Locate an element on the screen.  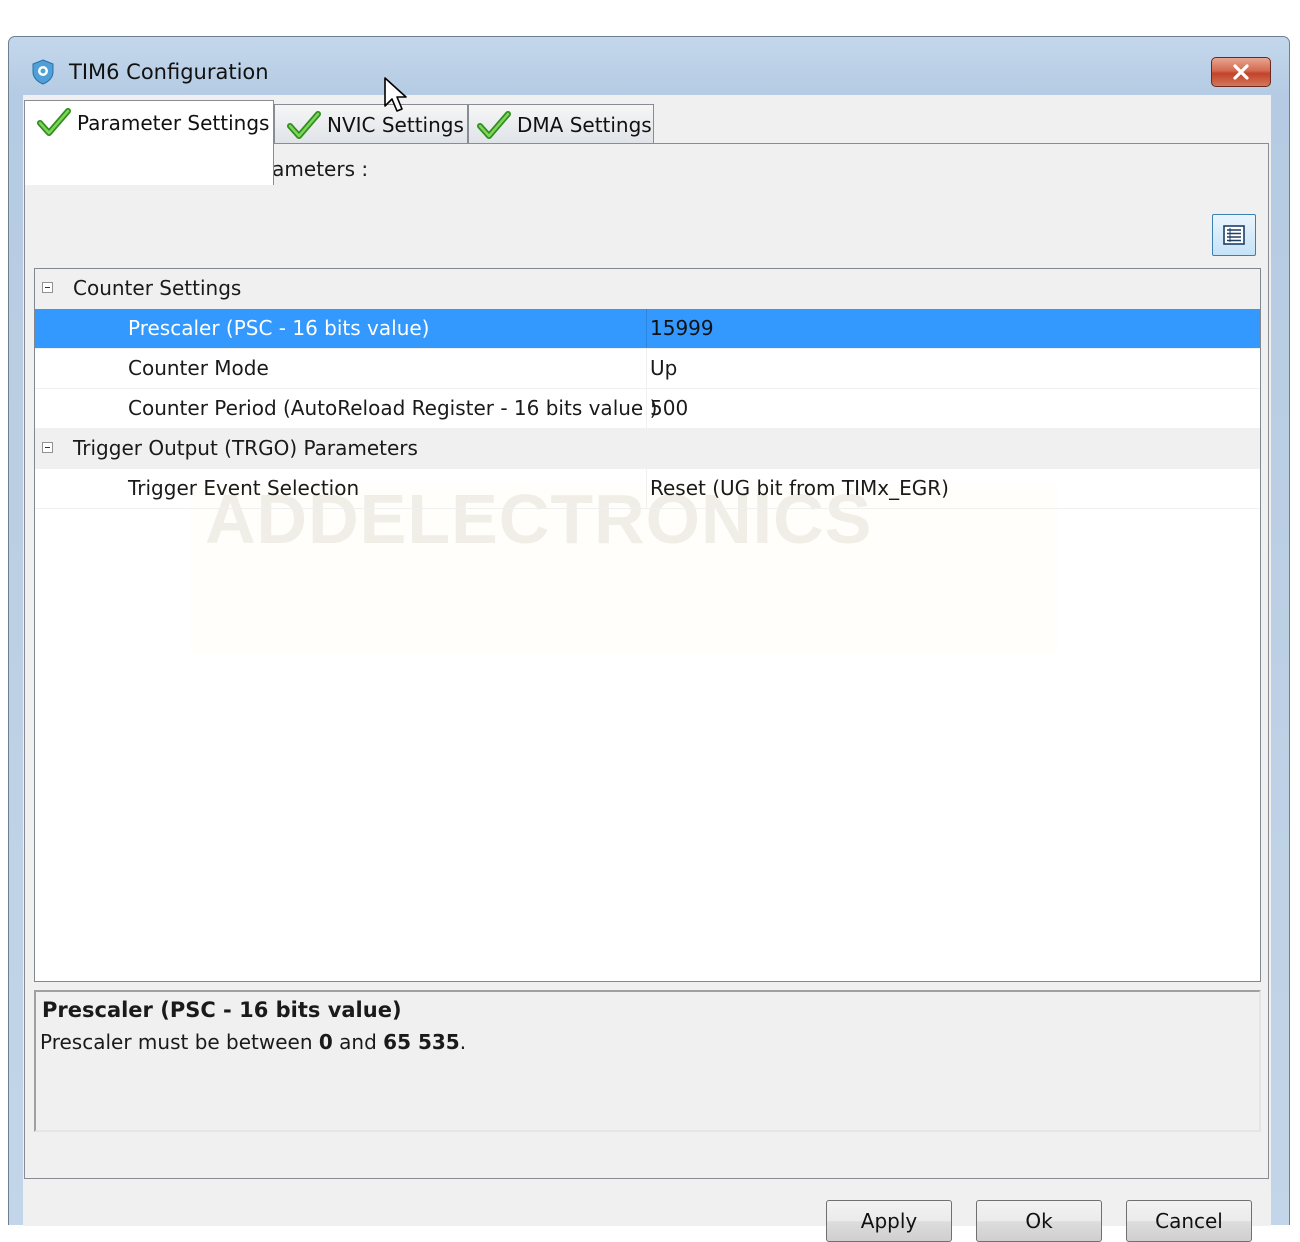
view-toggle-button is located at coordinates (1234, 235).